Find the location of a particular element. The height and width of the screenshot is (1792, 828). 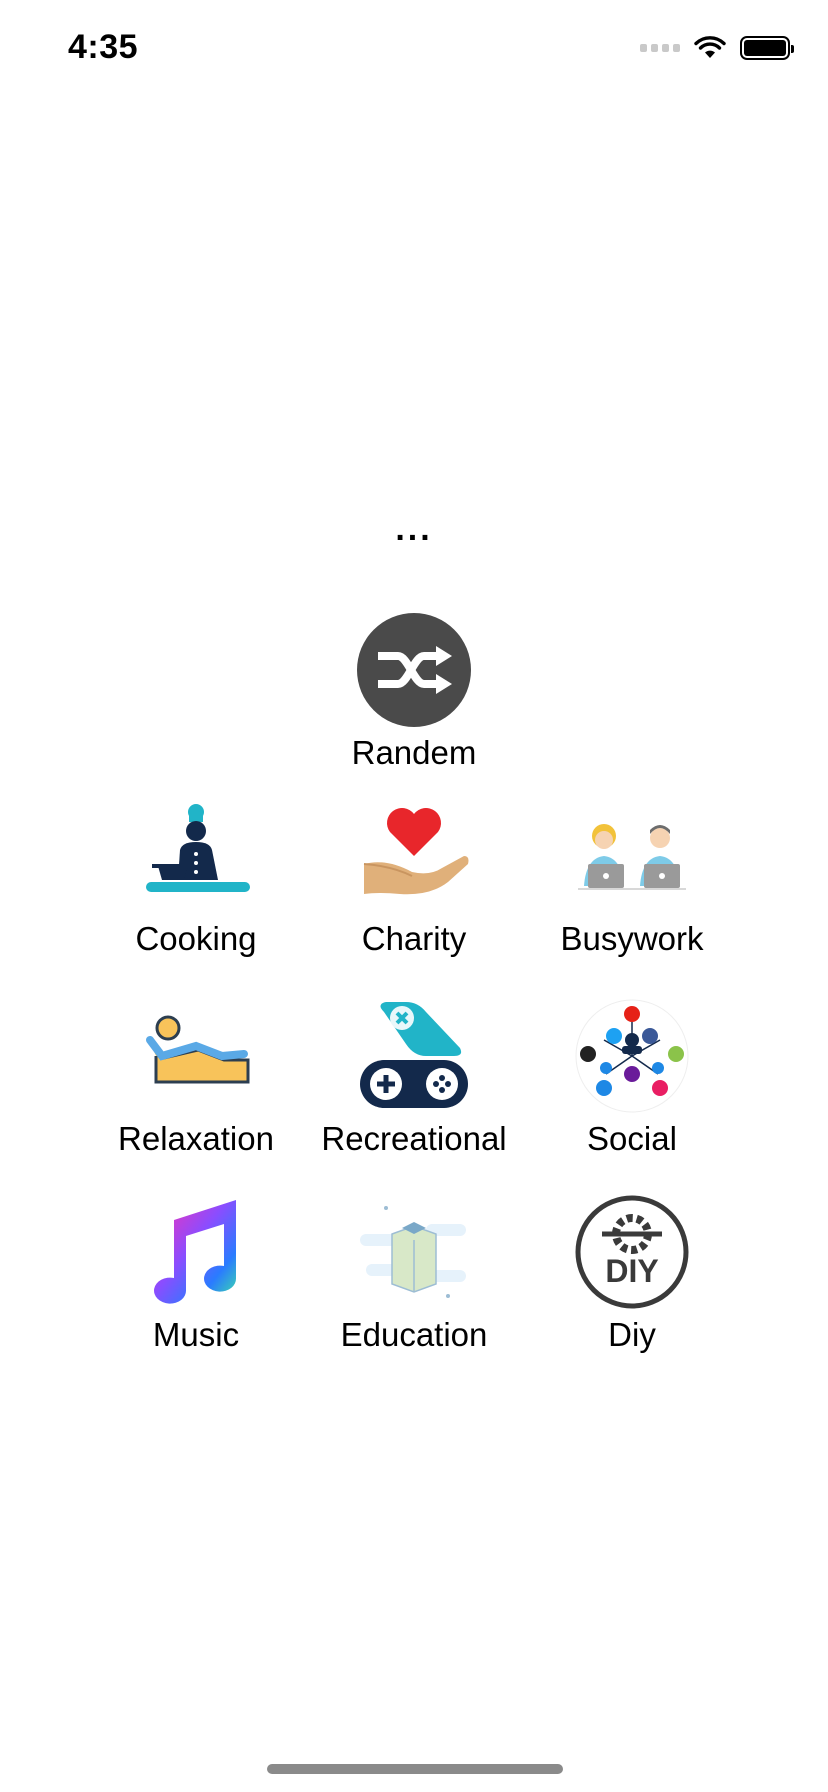

education-box-icon is located at coordinates (414, 1252).